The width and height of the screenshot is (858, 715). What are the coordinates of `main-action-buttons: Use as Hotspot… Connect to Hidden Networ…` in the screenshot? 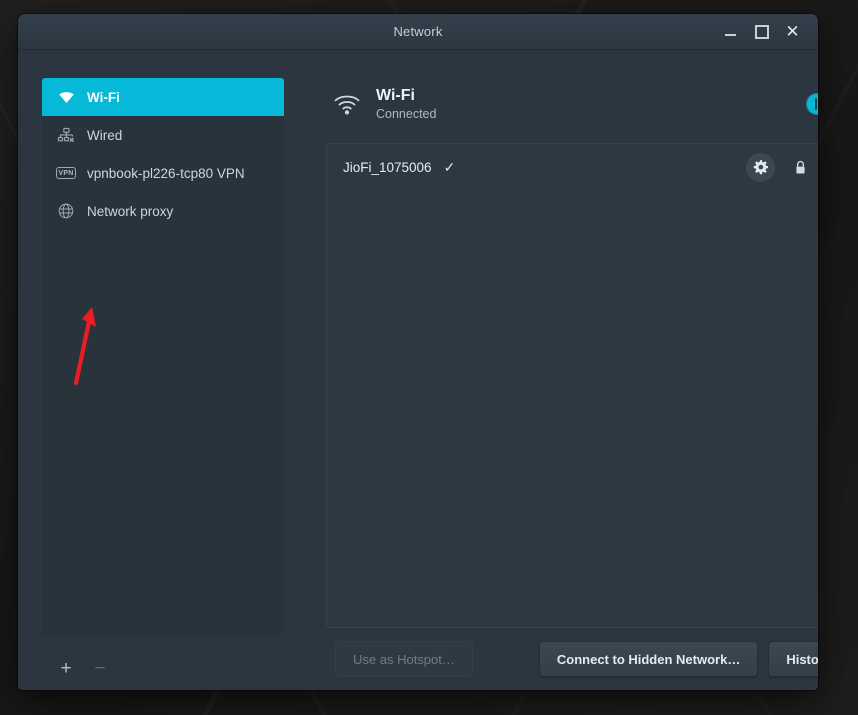 It's located at (572, 659).